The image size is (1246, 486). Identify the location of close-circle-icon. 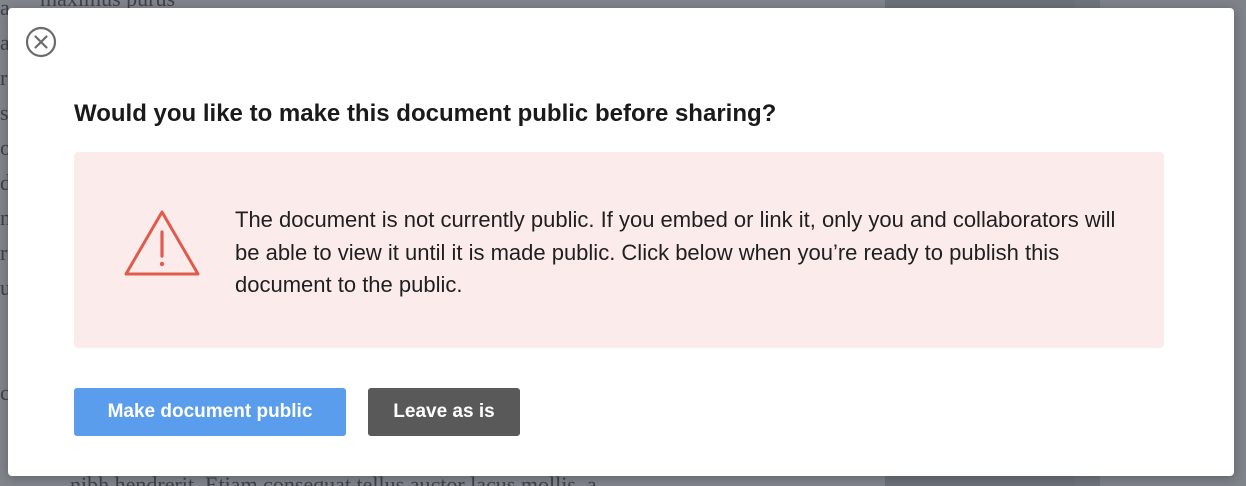
(41, 42).